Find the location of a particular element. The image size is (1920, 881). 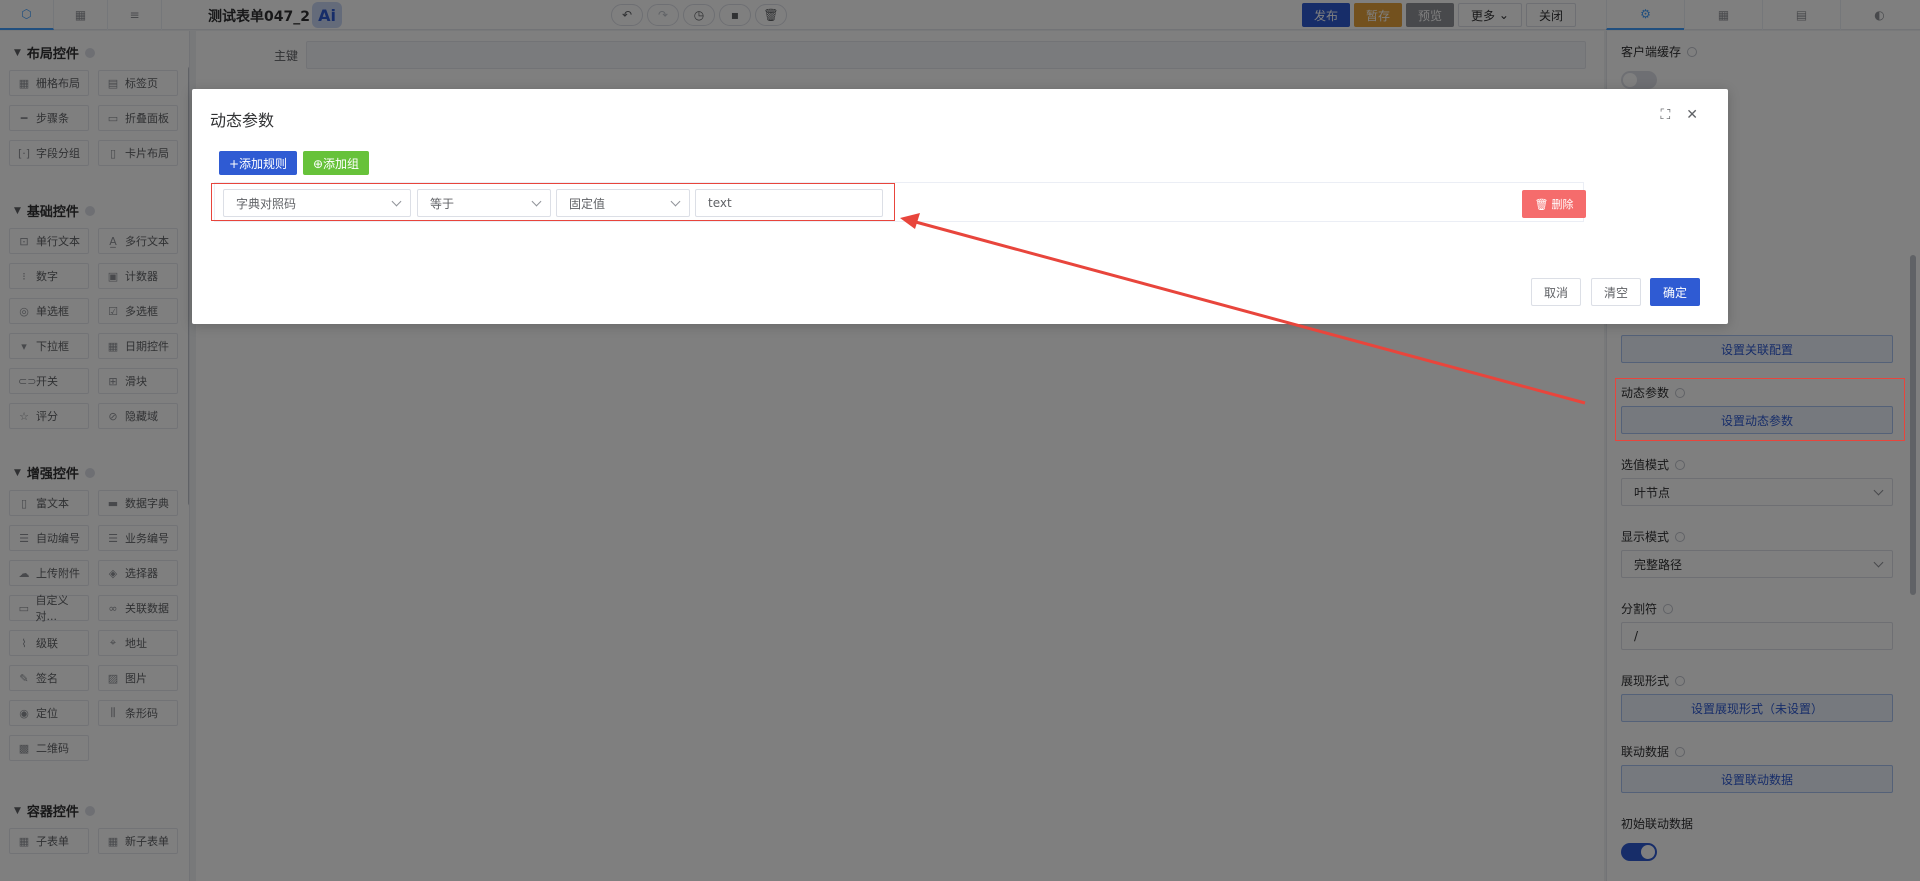

clear-button: 清空 is located at coordinates (1616, 292).